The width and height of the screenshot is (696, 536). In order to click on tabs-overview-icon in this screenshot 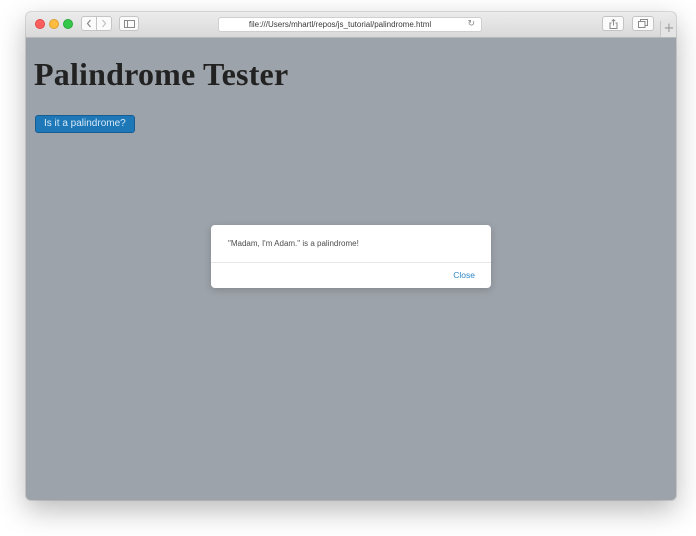, I will do `click(643, 23)`.